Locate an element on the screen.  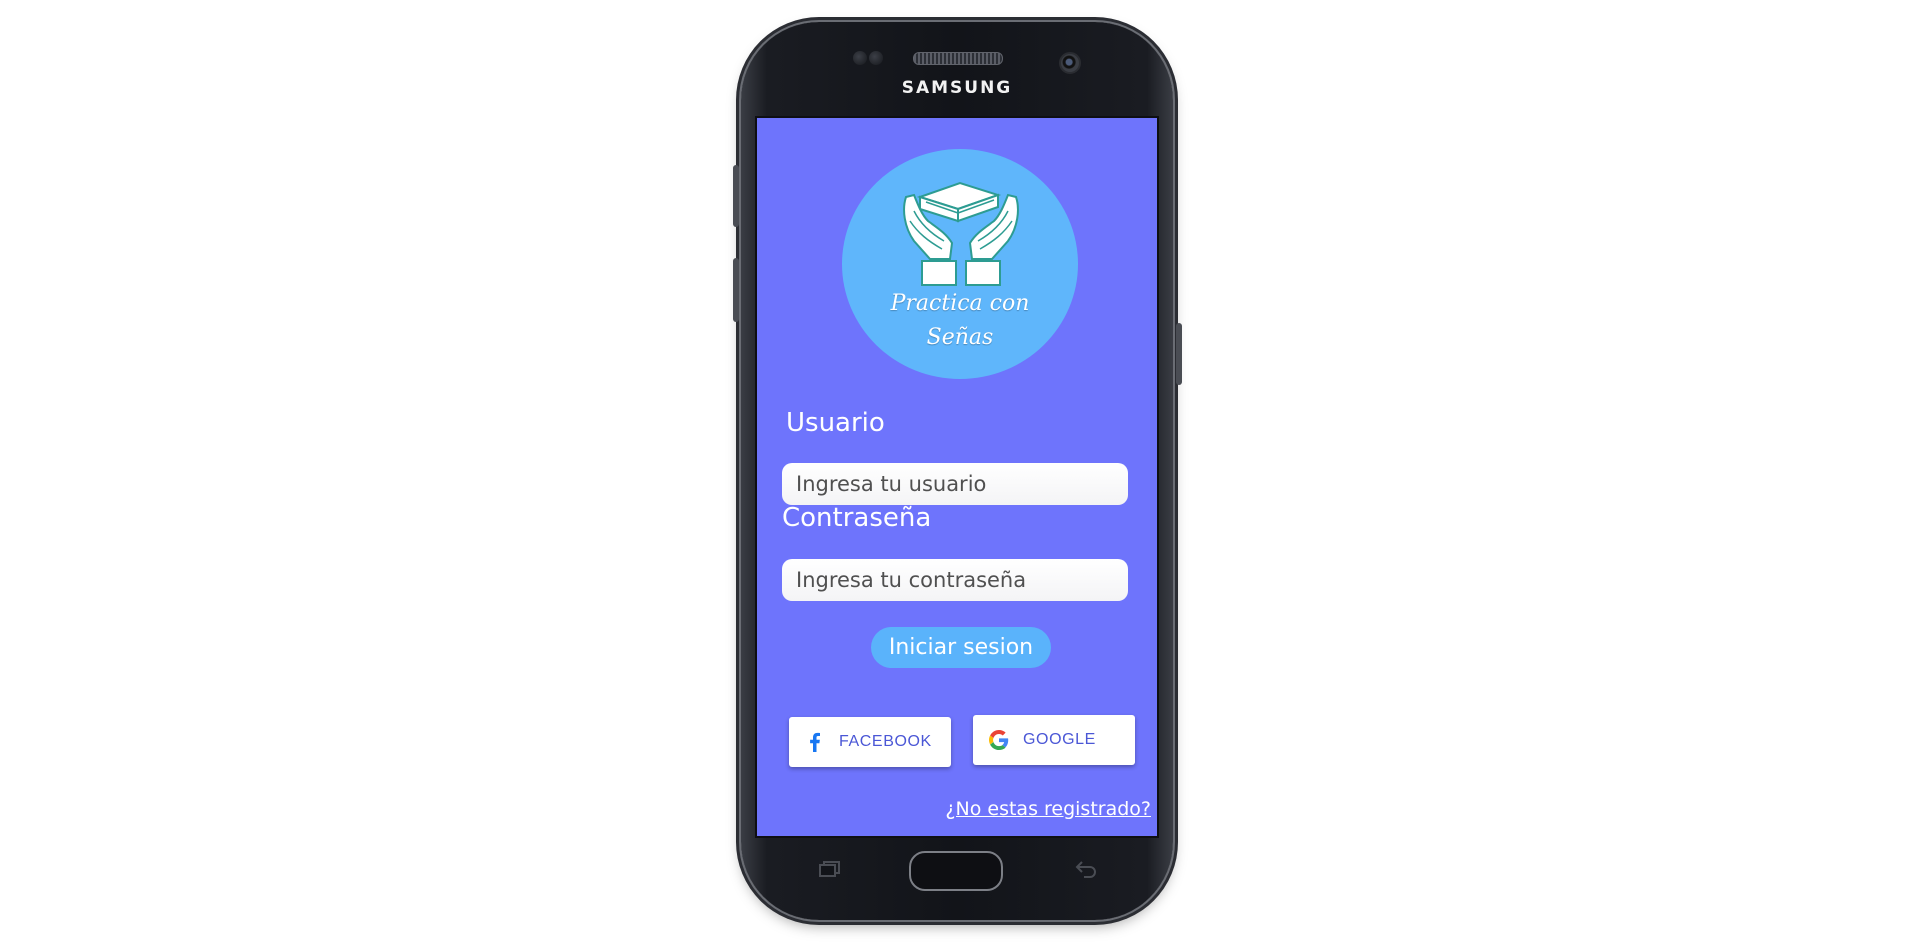
logo-title-line-1: Practica con is located at coordinates (960, 303).